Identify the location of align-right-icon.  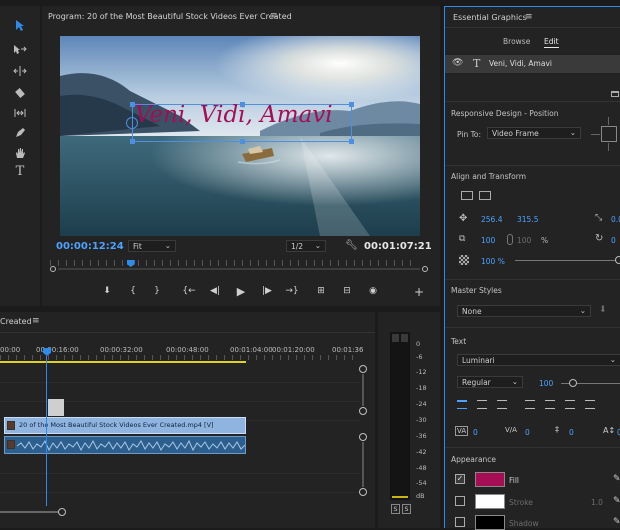
(502, 404).